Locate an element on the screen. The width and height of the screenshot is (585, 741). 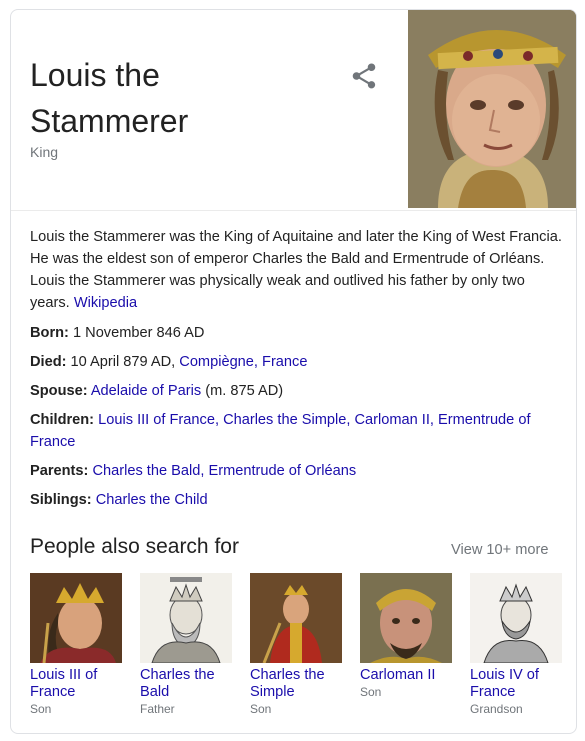
fact-siblings: Siblings: Charles the Child is located at coordinates (296, 500).